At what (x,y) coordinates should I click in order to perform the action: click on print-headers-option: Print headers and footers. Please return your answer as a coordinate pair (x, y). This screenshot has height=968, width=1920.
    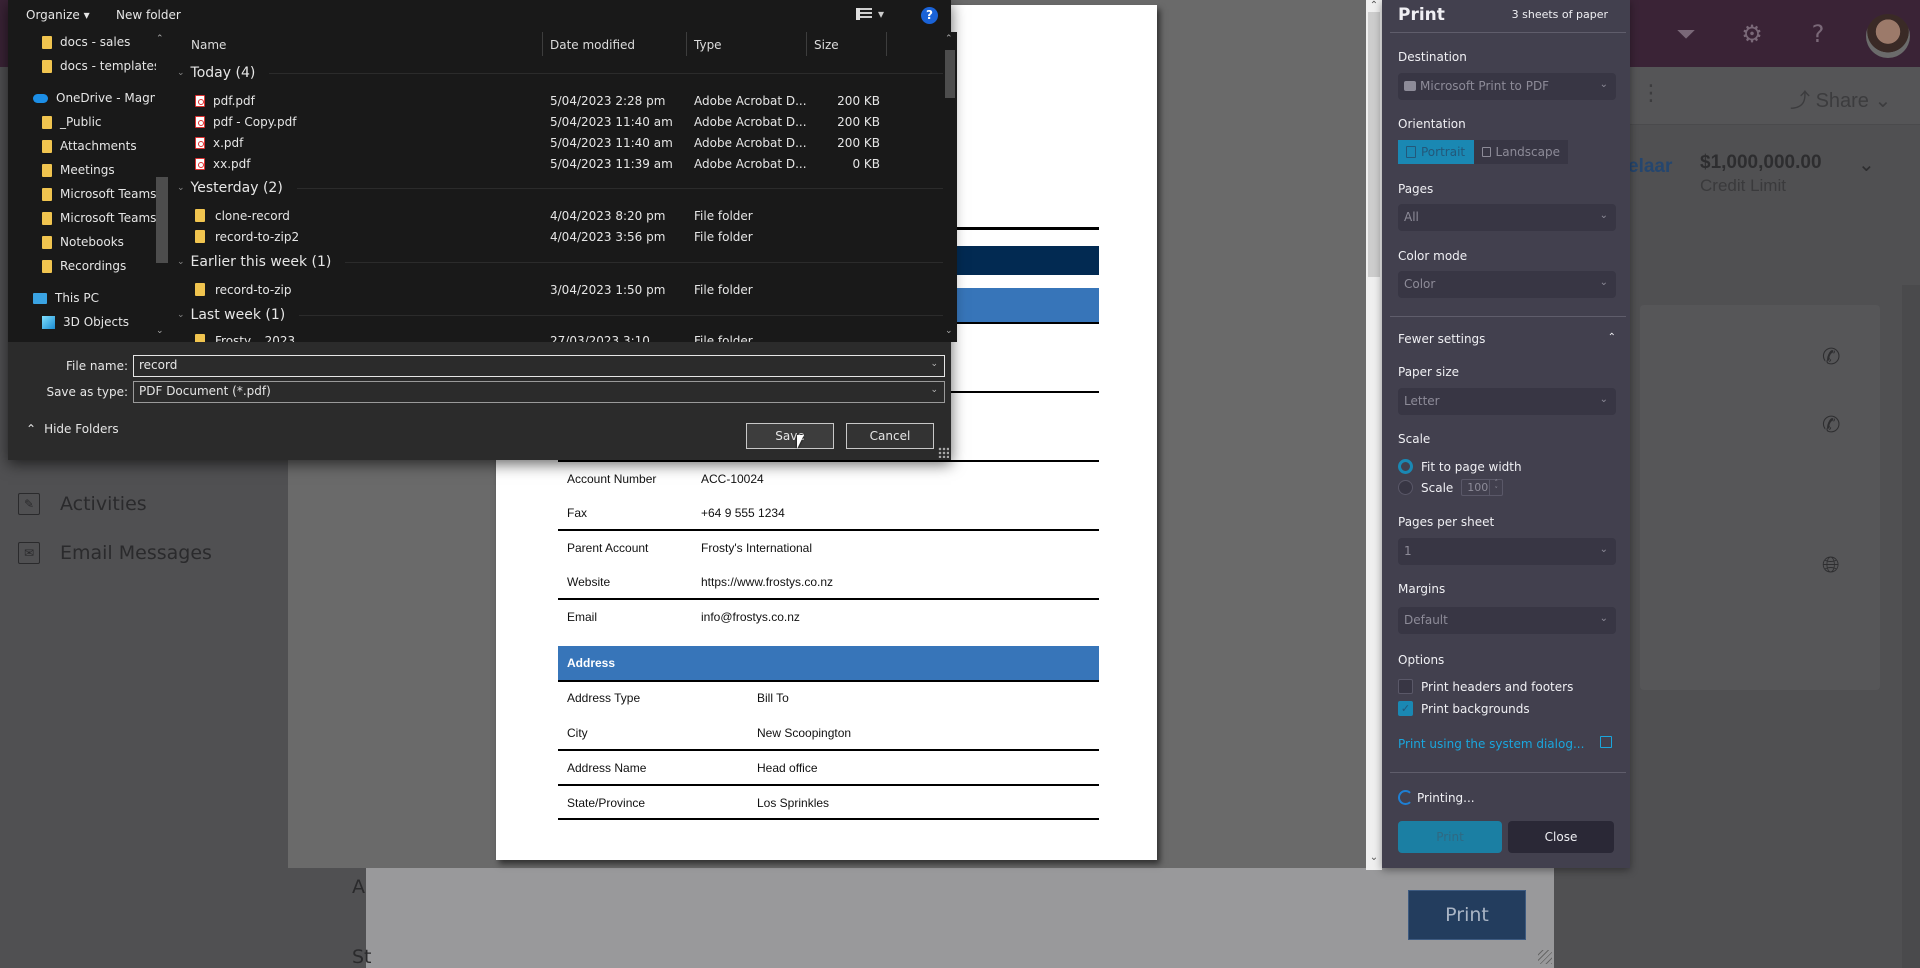
    Looking at the image, I should click on (1485, 686).